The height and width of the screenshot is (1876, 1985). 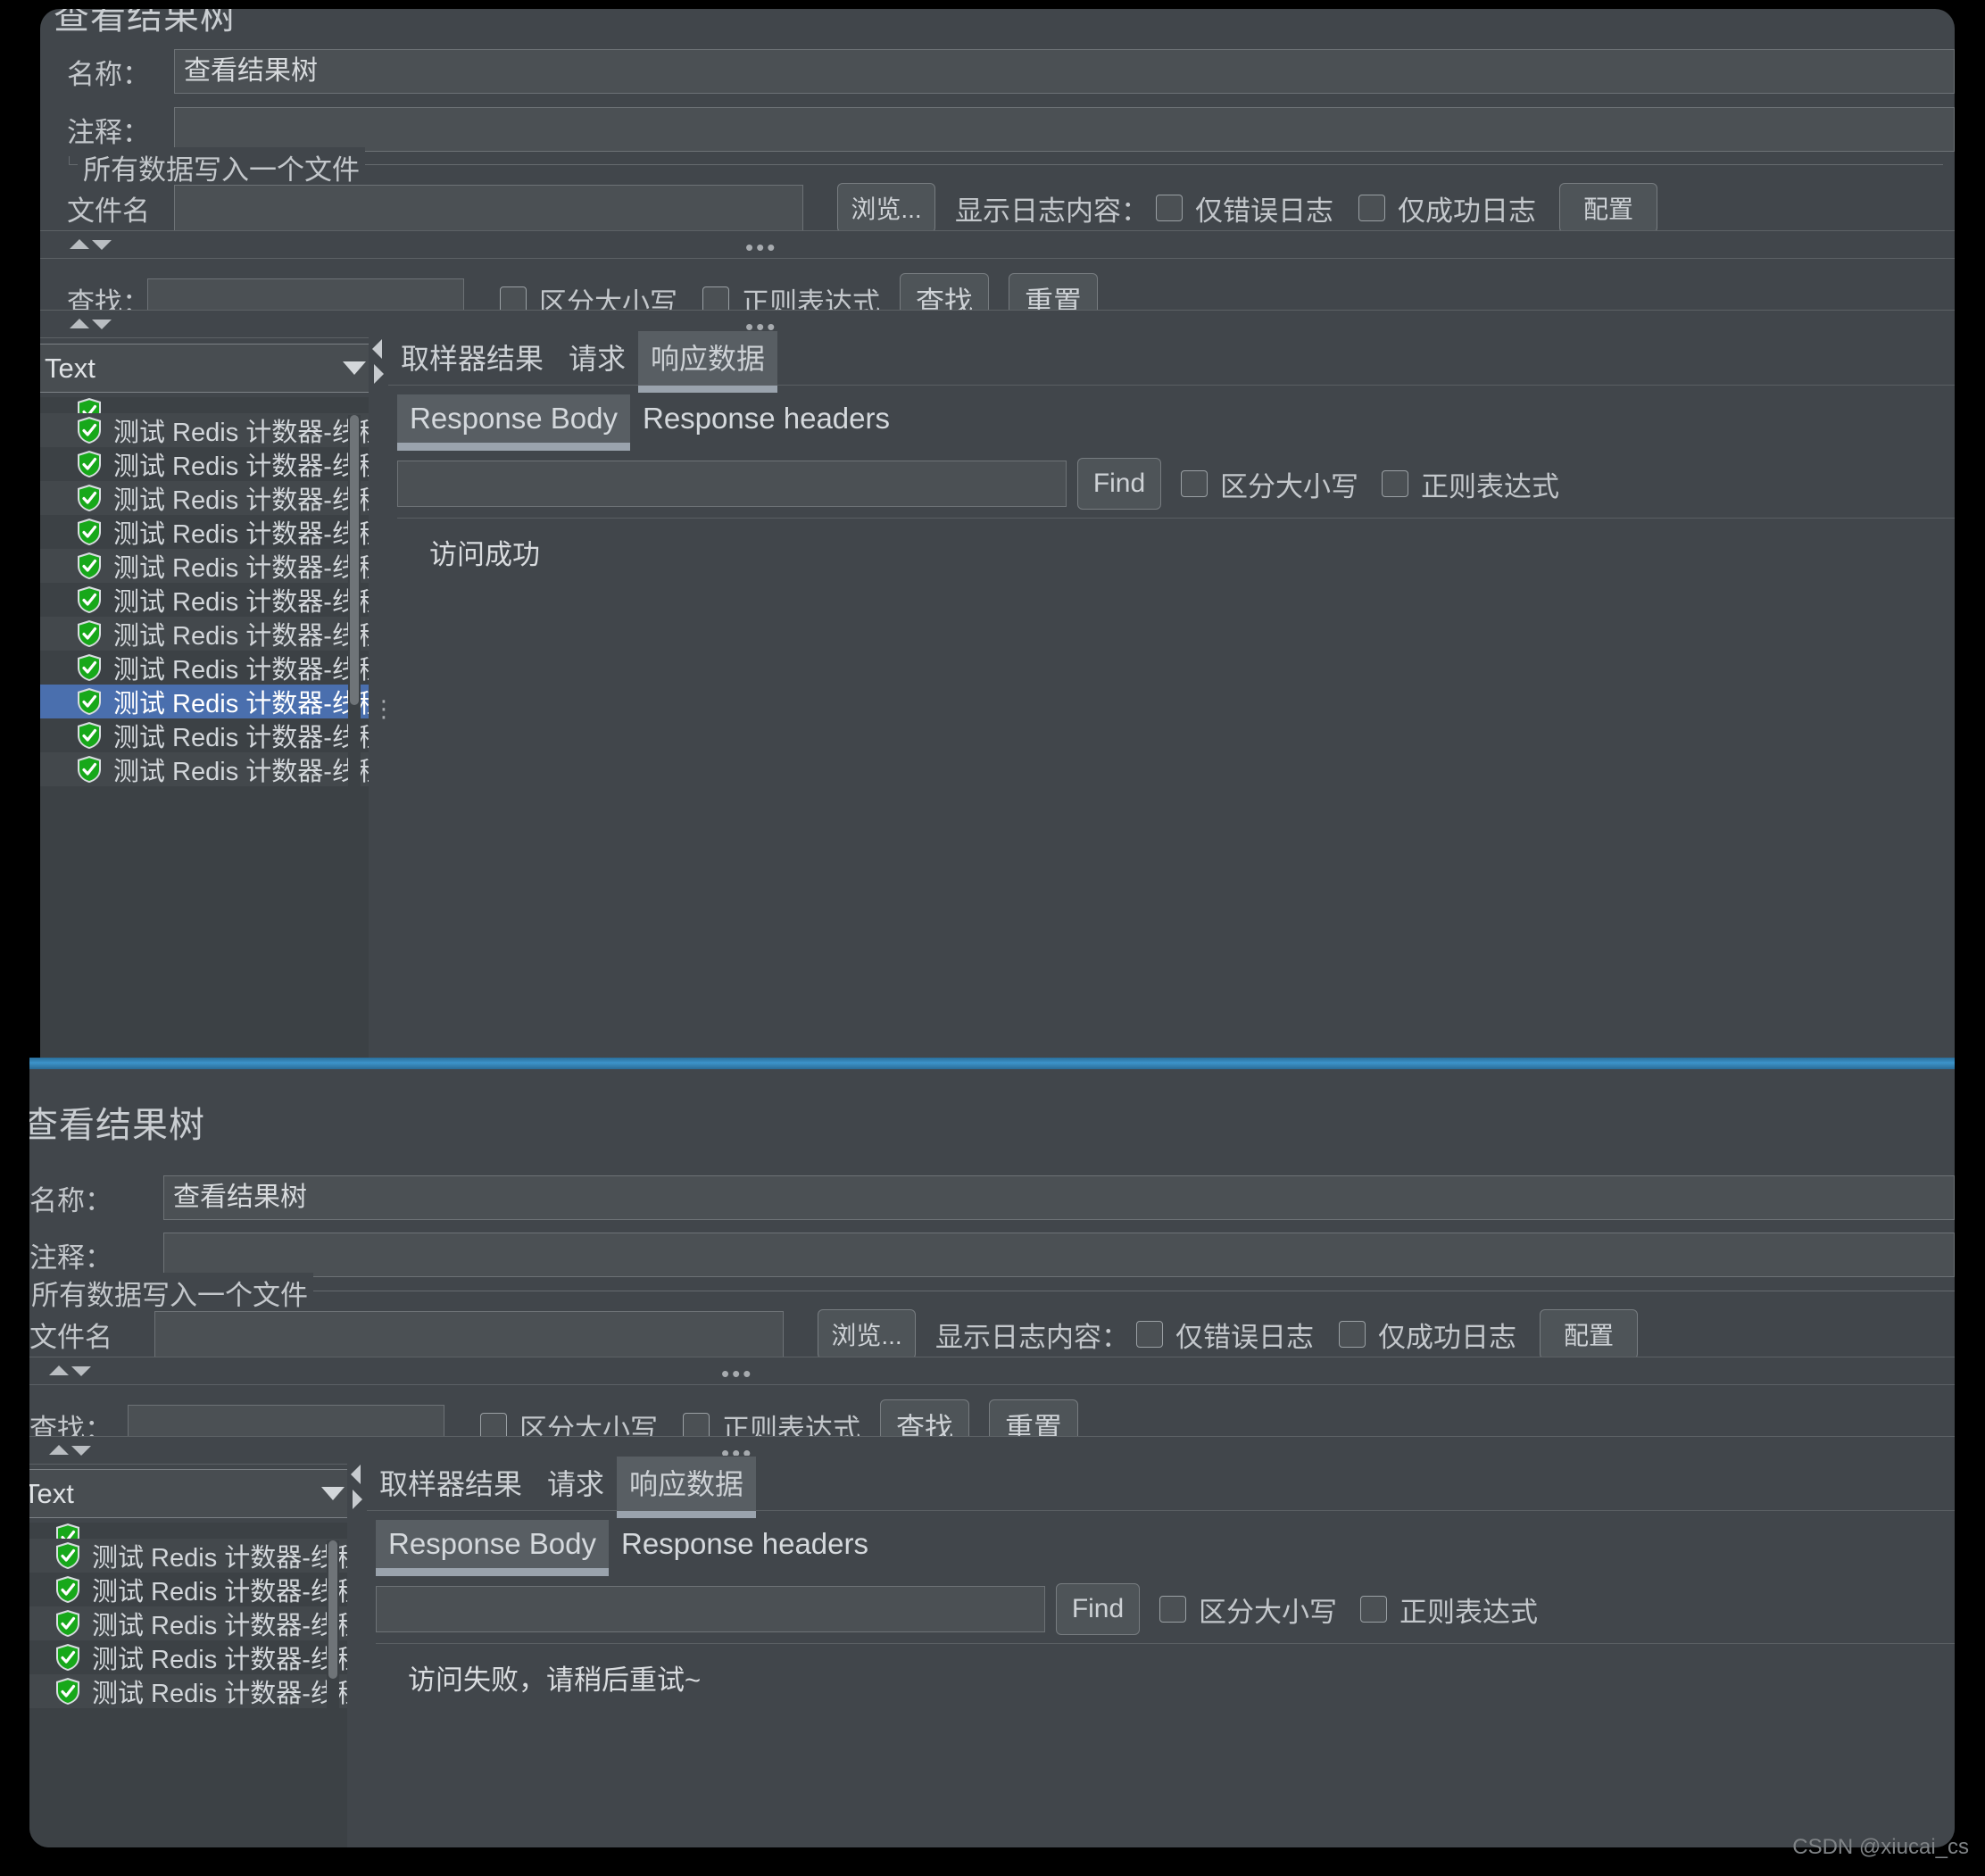 I want to click on renderer-select-bottom: Text, so click(x=193, y=1493).